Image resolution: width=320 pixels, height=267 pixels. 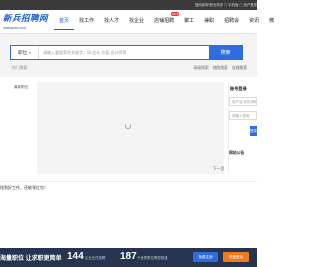 I want to click on store-search-link: 店铺搜索, so click(x=239, y=68).